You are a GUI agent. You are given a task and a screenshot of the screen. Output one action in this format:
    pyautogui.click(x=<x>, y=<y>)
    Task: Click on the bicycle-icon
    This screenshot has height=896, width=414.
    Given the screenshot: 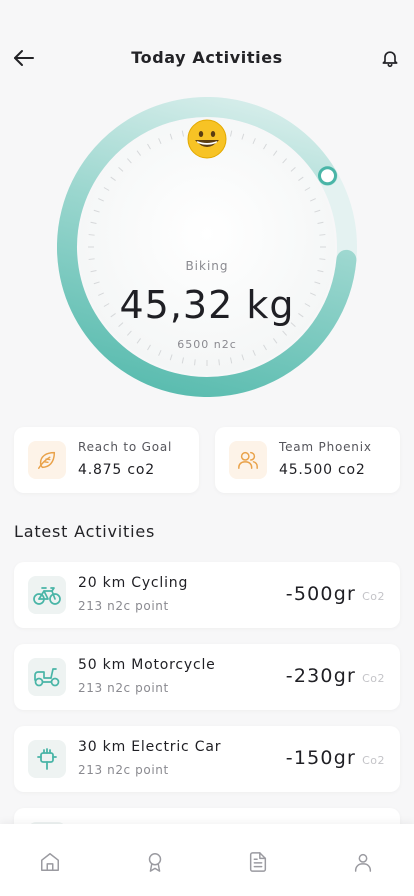 What is the action you would take?
    pyautogui.click(x=47, y=596)
    